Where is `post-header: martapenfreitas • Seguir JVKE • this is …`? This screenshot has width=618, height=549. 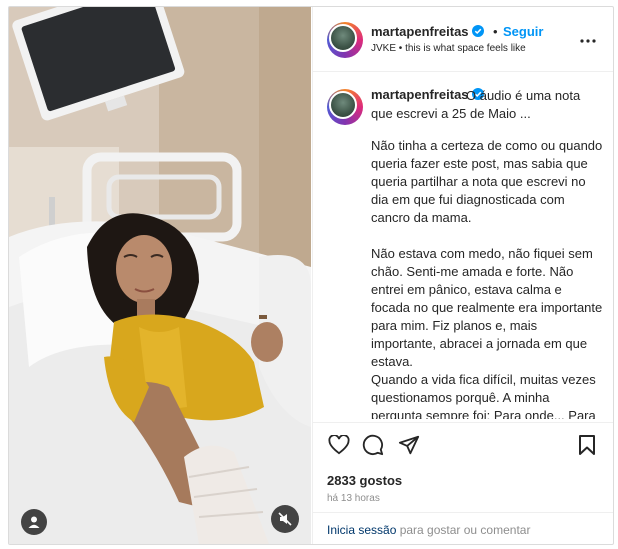
post-header: martapenfreitas • Seguir JVKE • this is … is located at coordinates (463, 39).